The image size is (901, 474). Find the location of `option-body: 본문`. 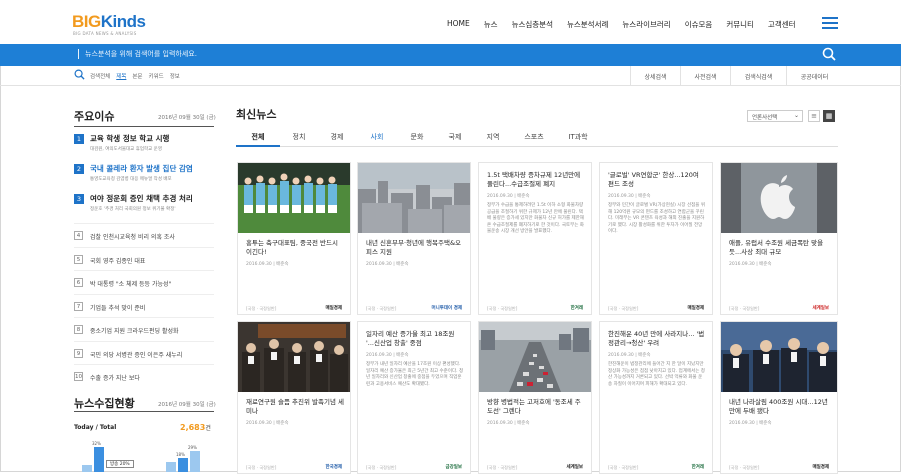

option-body: 본문 is located at coordinates (137, 76).